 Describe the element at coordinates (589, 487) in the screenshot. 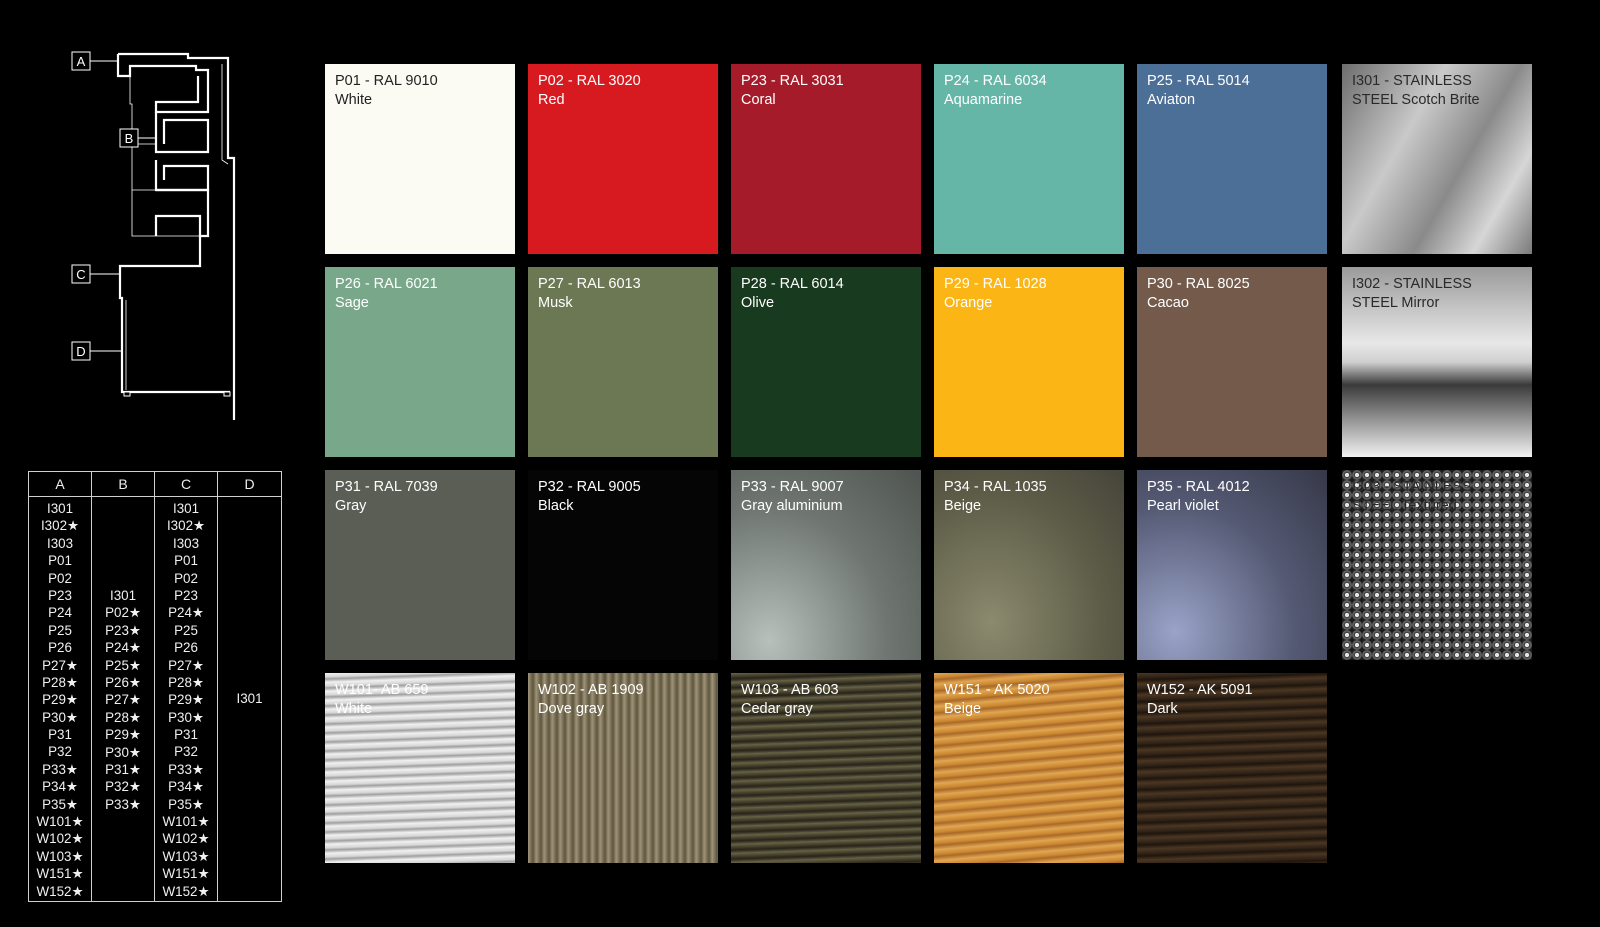

I see `swatch-code: P32 - RAL 9005` at that location.